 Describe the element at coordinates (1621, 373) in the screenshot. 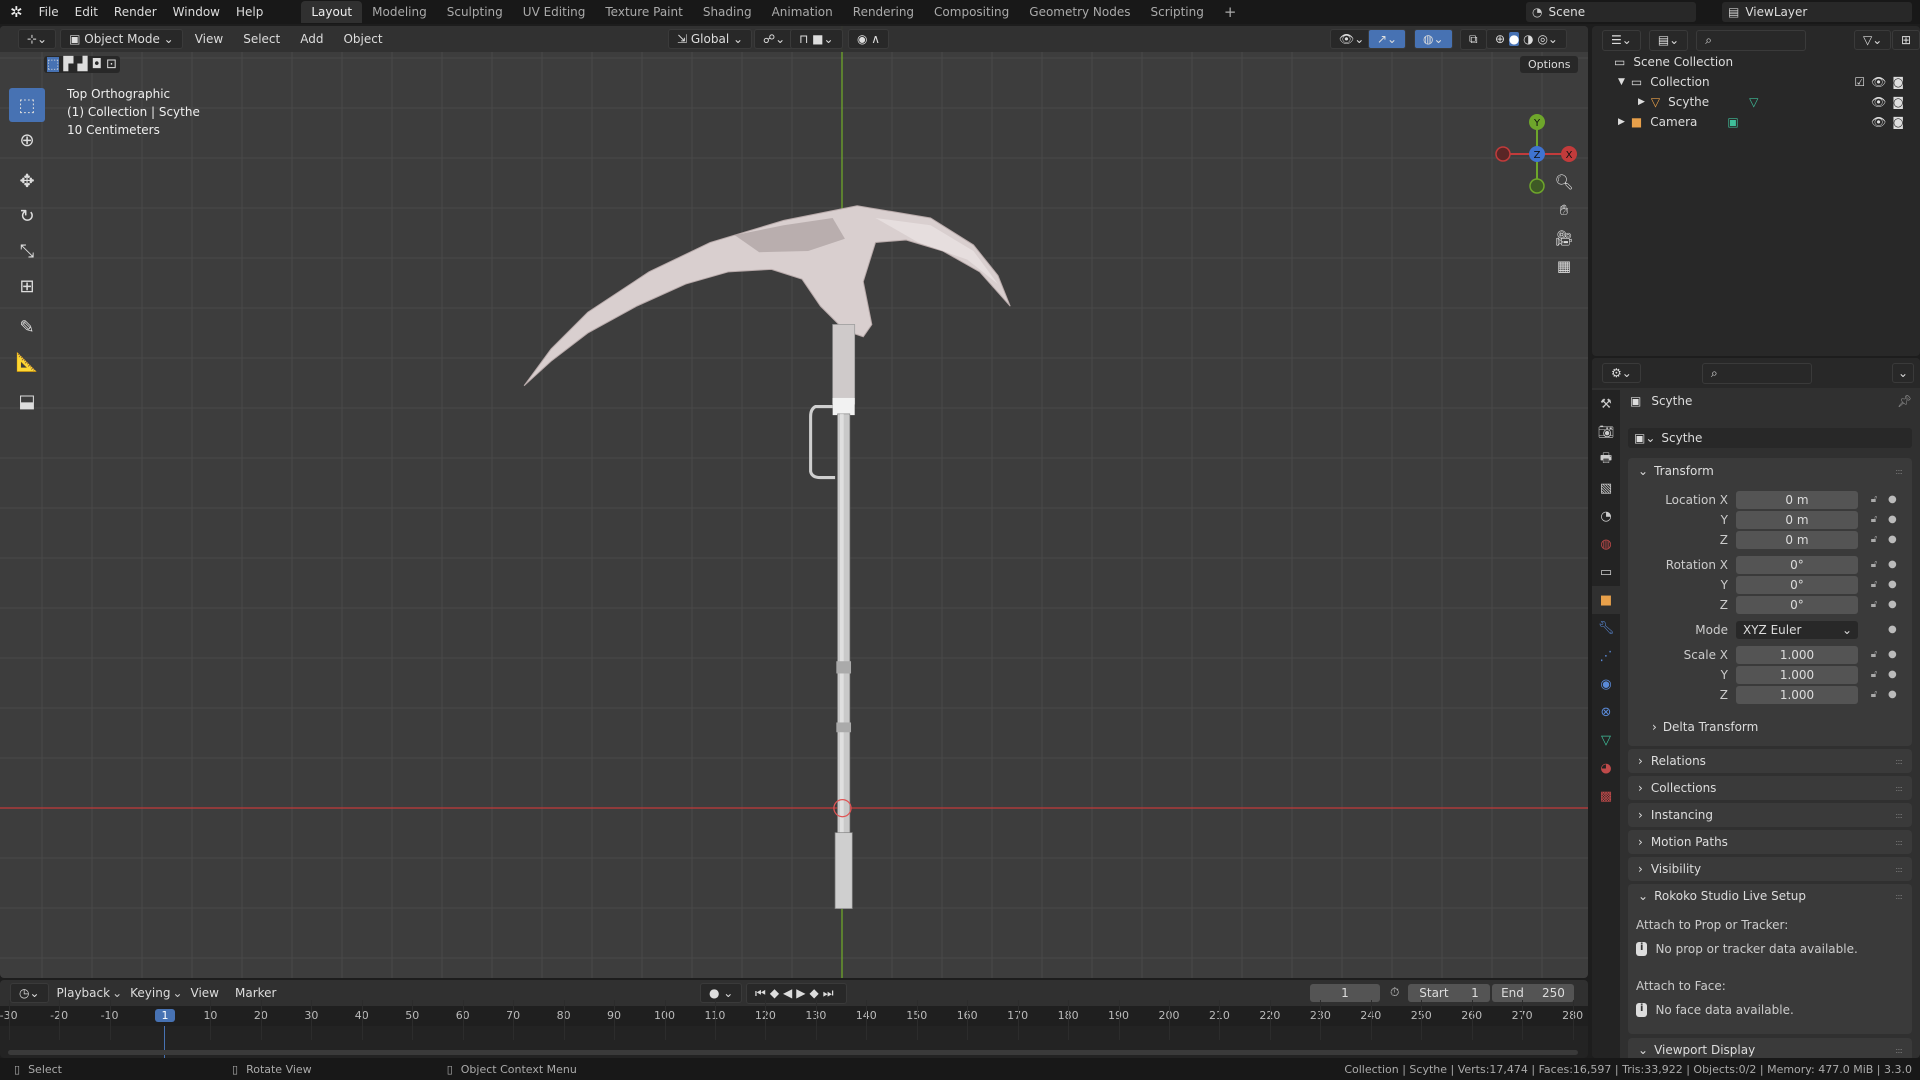

I see `properties-editor-type: ⚙⌄` at that location.